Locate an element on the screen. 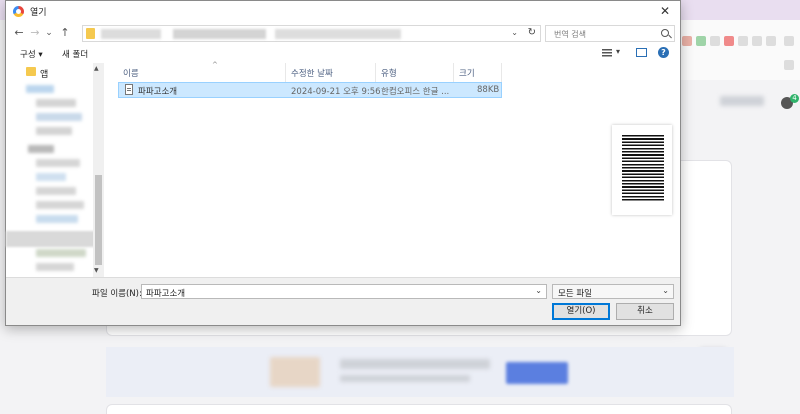 The width and height of the screenshot is (800, 414). navigation-pane: 앱 ▲ ▼ is located at coordinates (55, 170).